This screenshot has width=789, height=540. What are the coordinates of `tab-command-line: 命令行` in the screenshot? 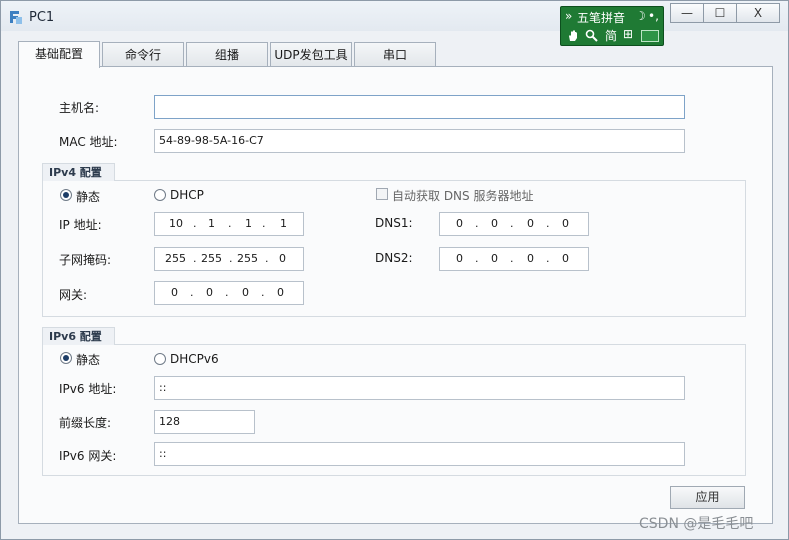 It's located at (143, 54).